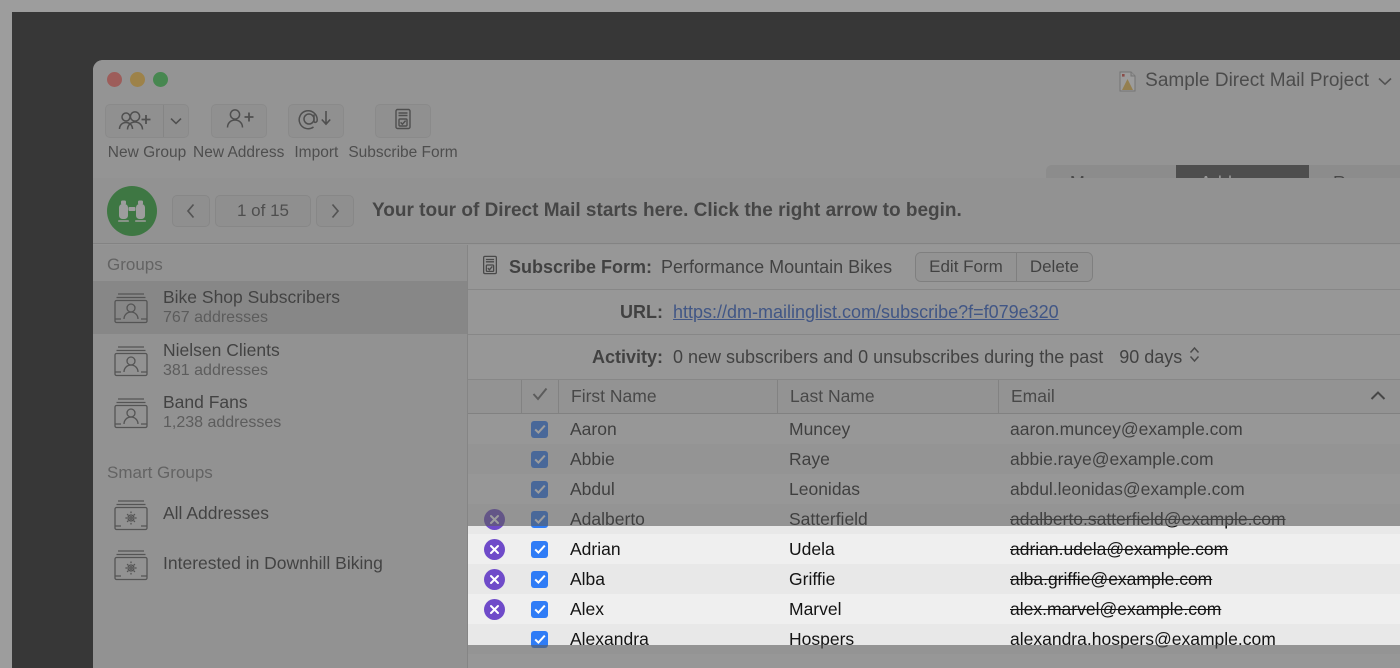 Image resolution: width=1400 pixels, height=668 pixels. I want to click on subscribe-form-button, so click(403, 121).